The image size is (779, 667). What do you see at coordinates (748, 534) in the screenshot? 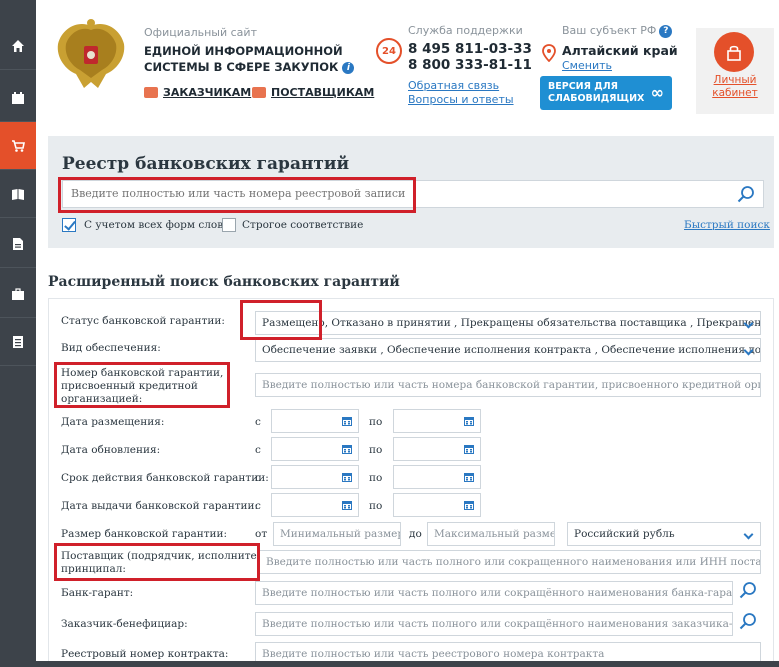
I see `chevron-down-icon` at bounding box center [748, 534].